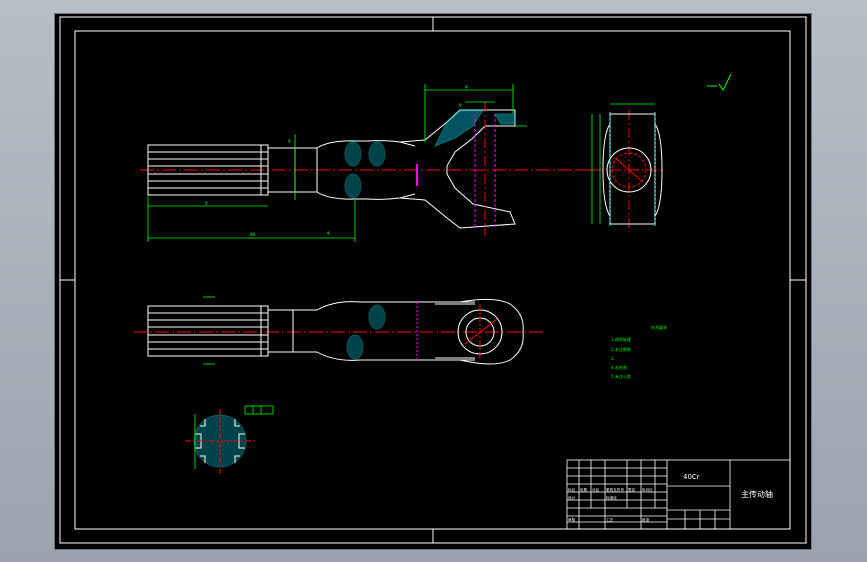 This screenshot has width=867, height=562. Describe the element at coordinates (639, 351) in the screenshot. I see `technical-notes: 技术要求 1.调质处理 2.未注倒角 3. 4.去毛刺 5.未注公差` at that location.